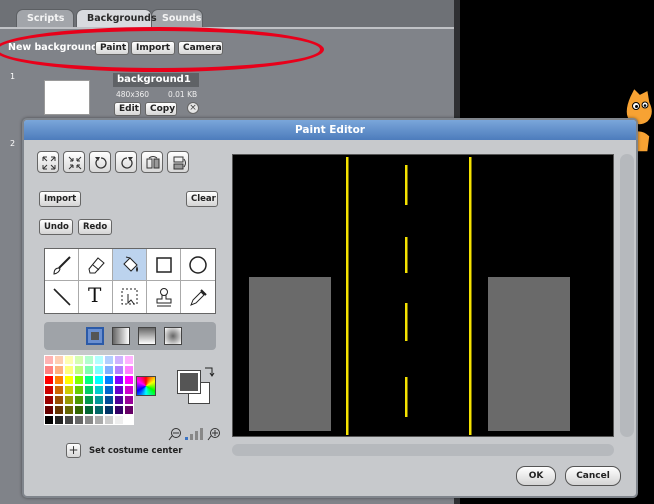 The image size is (654, 504). Describe the element at coordinates (214, 434) in the screenshot. I see `zoom-in-icon` at that location.